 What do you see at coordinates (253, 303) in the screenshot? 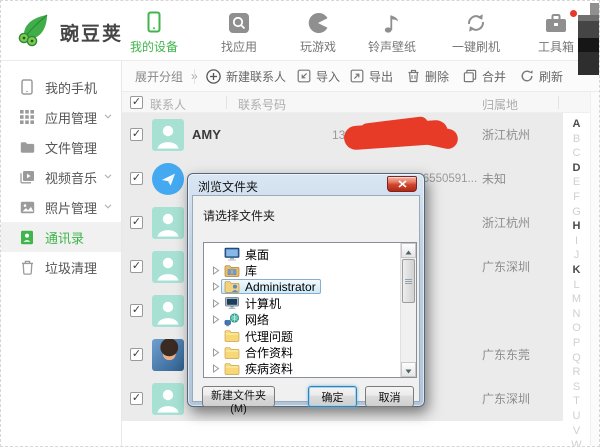
I see `tree-item-content: 计算机` at bounding box center [253, 303].